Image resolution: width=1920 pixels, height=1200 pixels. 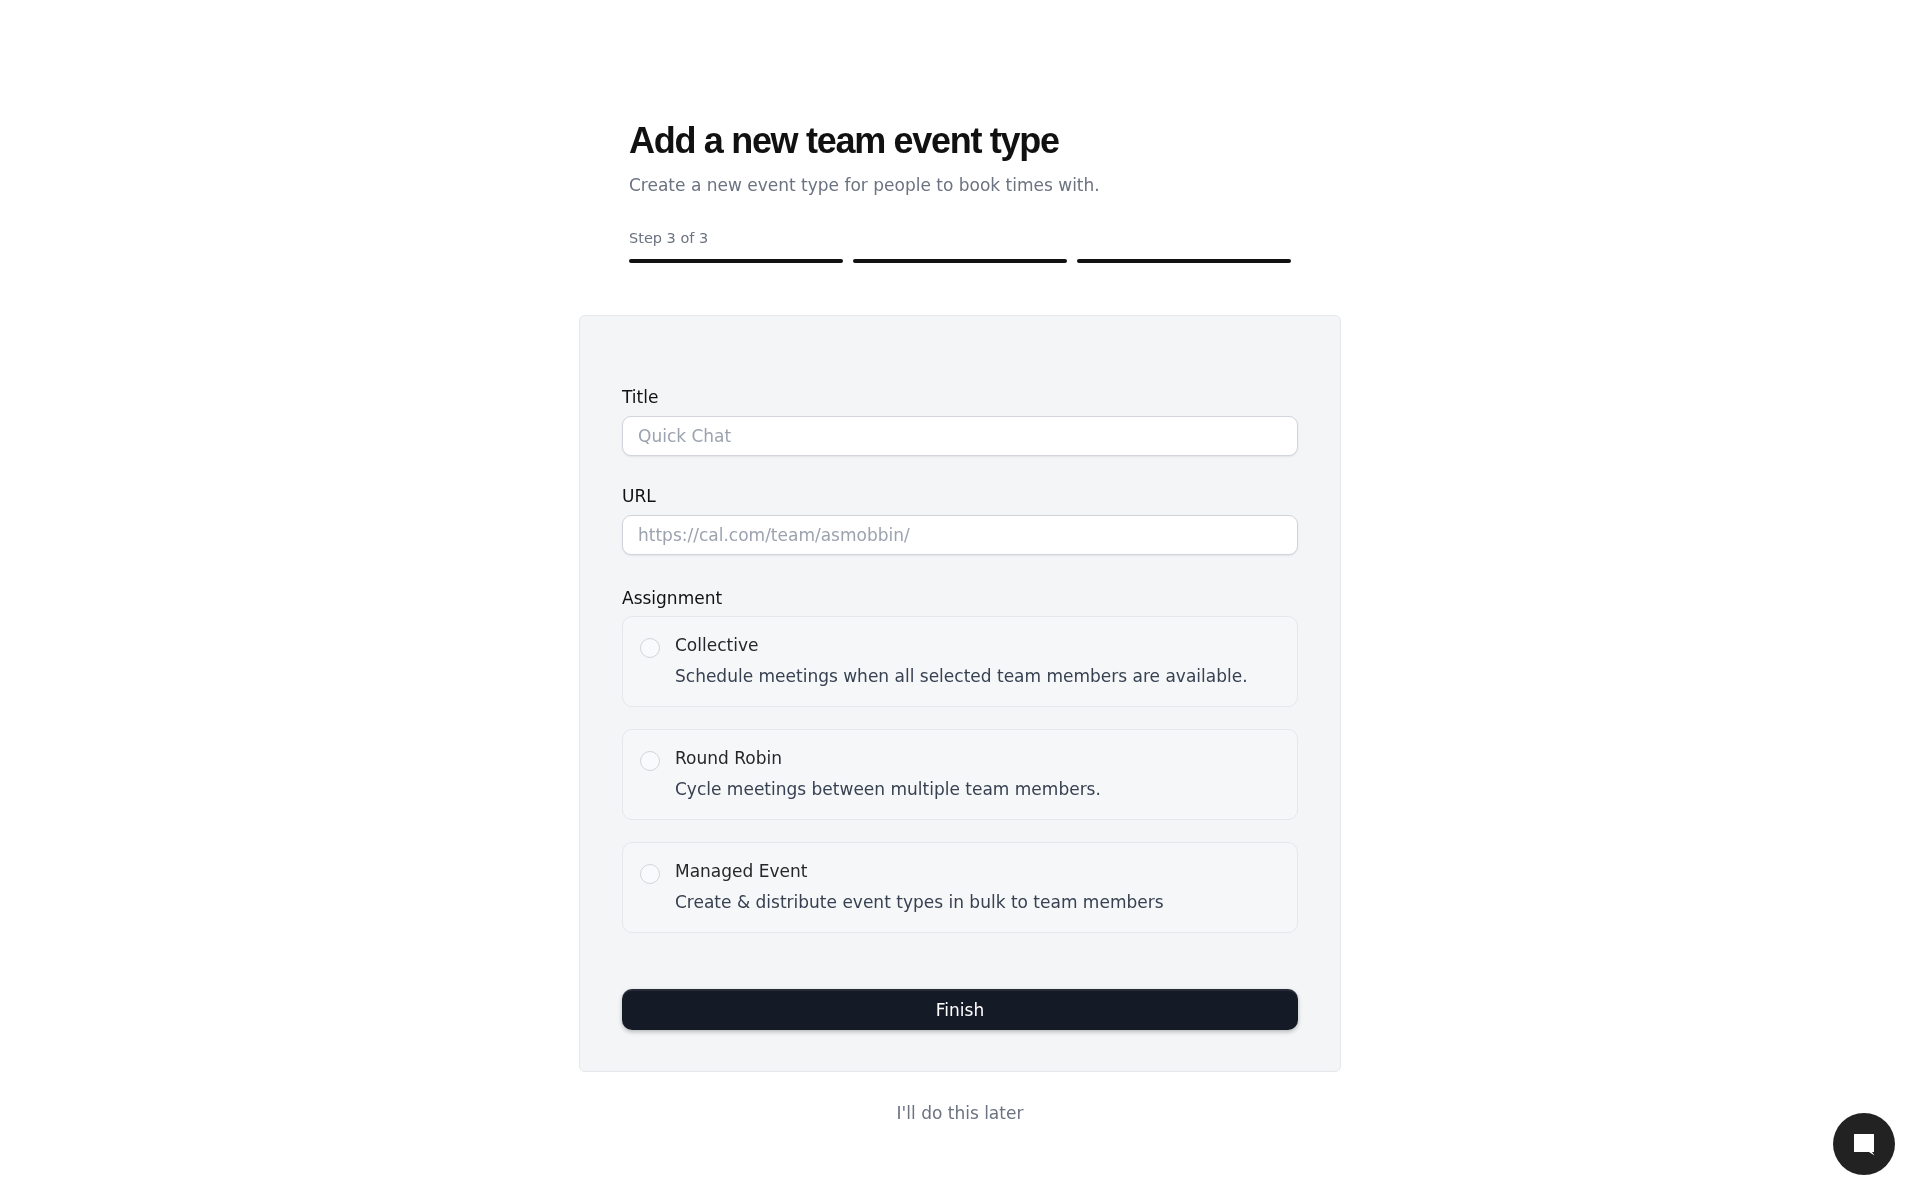 I want to click on field-label: Assignment, so click(x=672, y=598).